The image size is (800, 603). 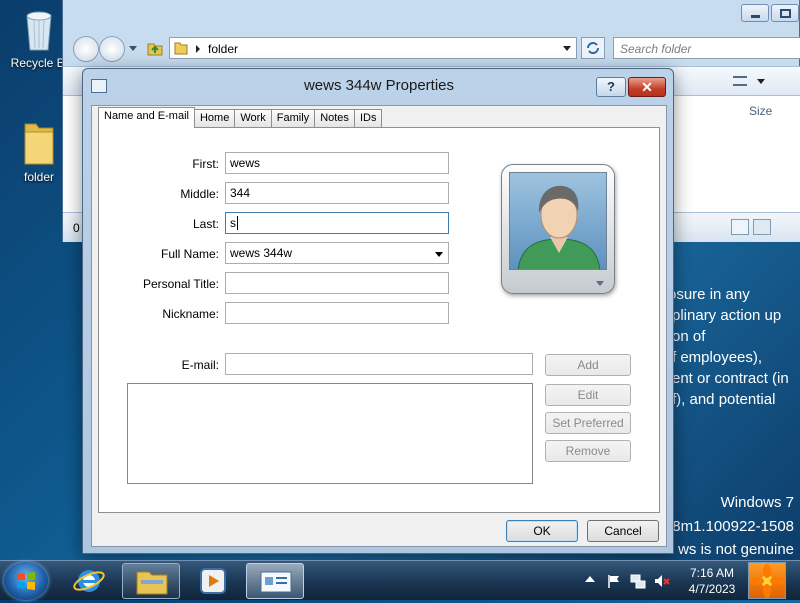 I want to click on middle-name-value: 344, so click(x=240, y=193).